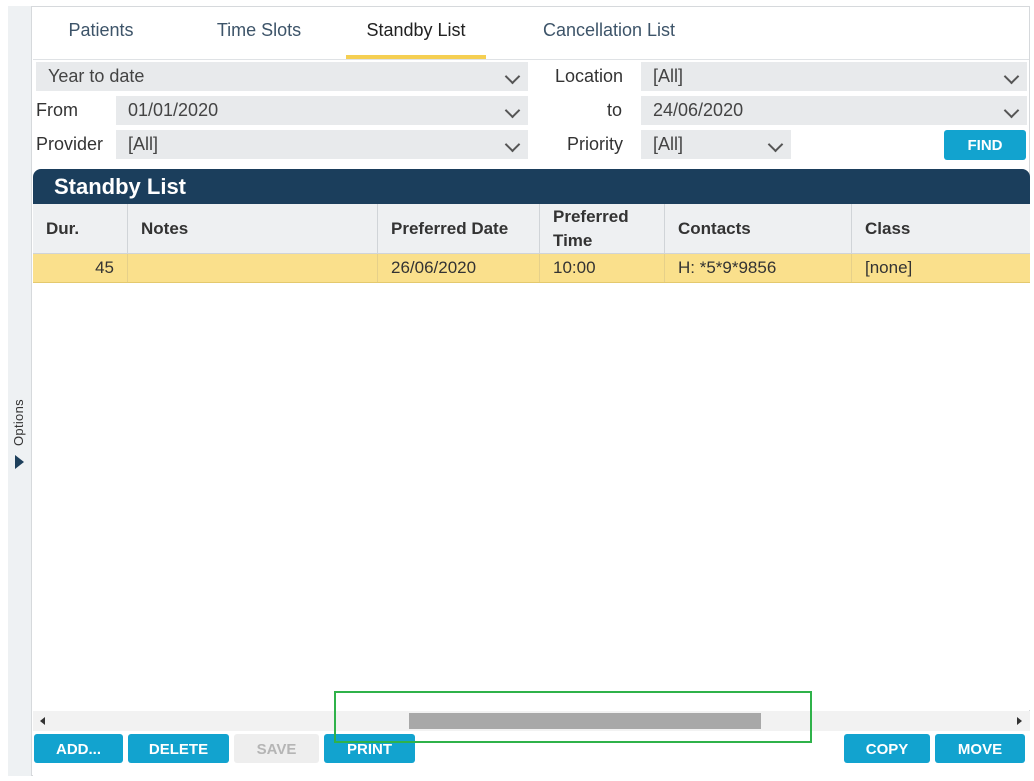 The height and width of the screenshot is (781, 1034). I want to click on column-header-dur: Dur., so click(80, 229).